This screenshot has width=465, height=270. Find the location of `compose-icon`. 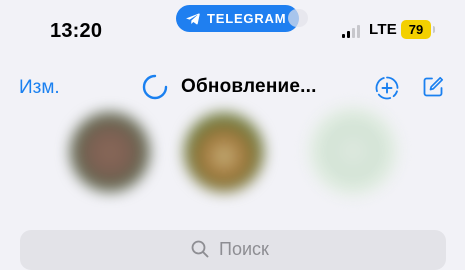

compose-icon is located at coordinates (433, 87).